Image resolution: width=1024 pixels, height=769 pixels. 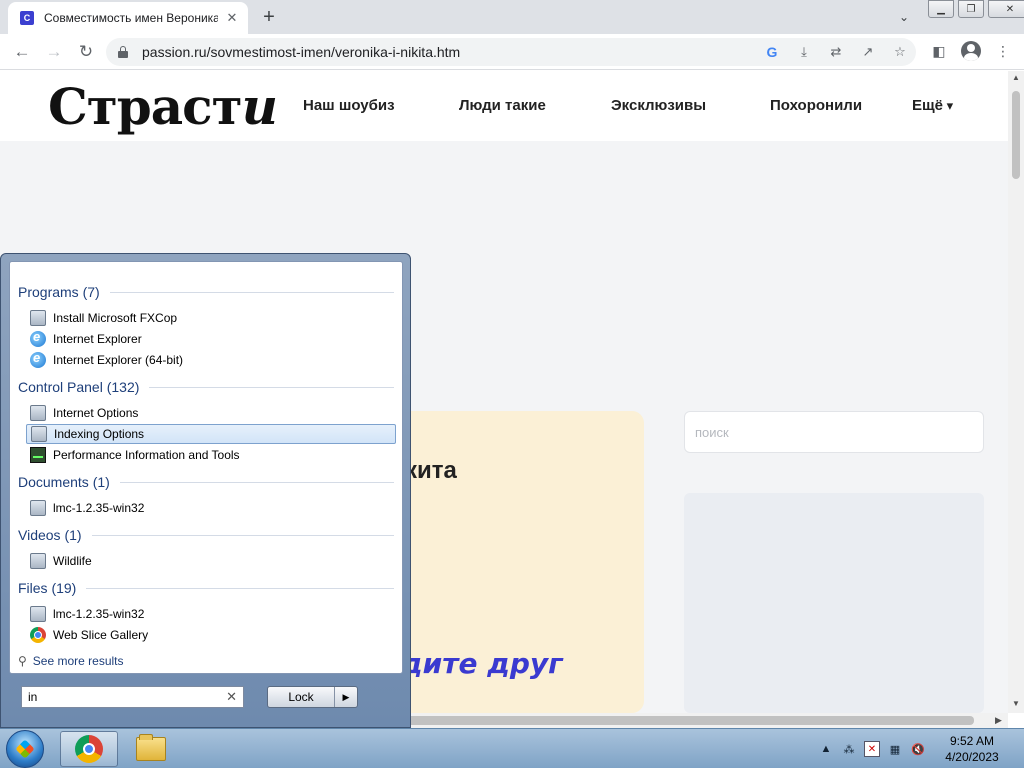 I want to click on result-item: Performance Information and Tools, so click(x=211, y=455).